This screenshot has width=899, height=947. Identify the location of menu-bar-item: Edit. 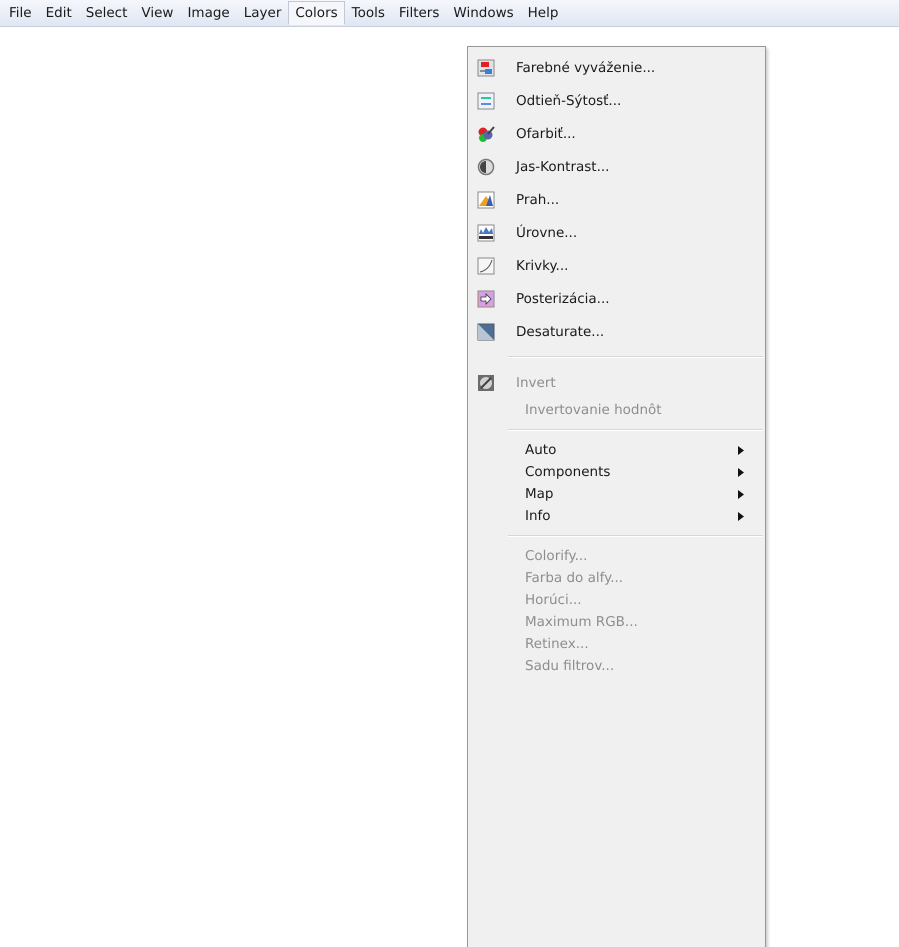
(58, 13).